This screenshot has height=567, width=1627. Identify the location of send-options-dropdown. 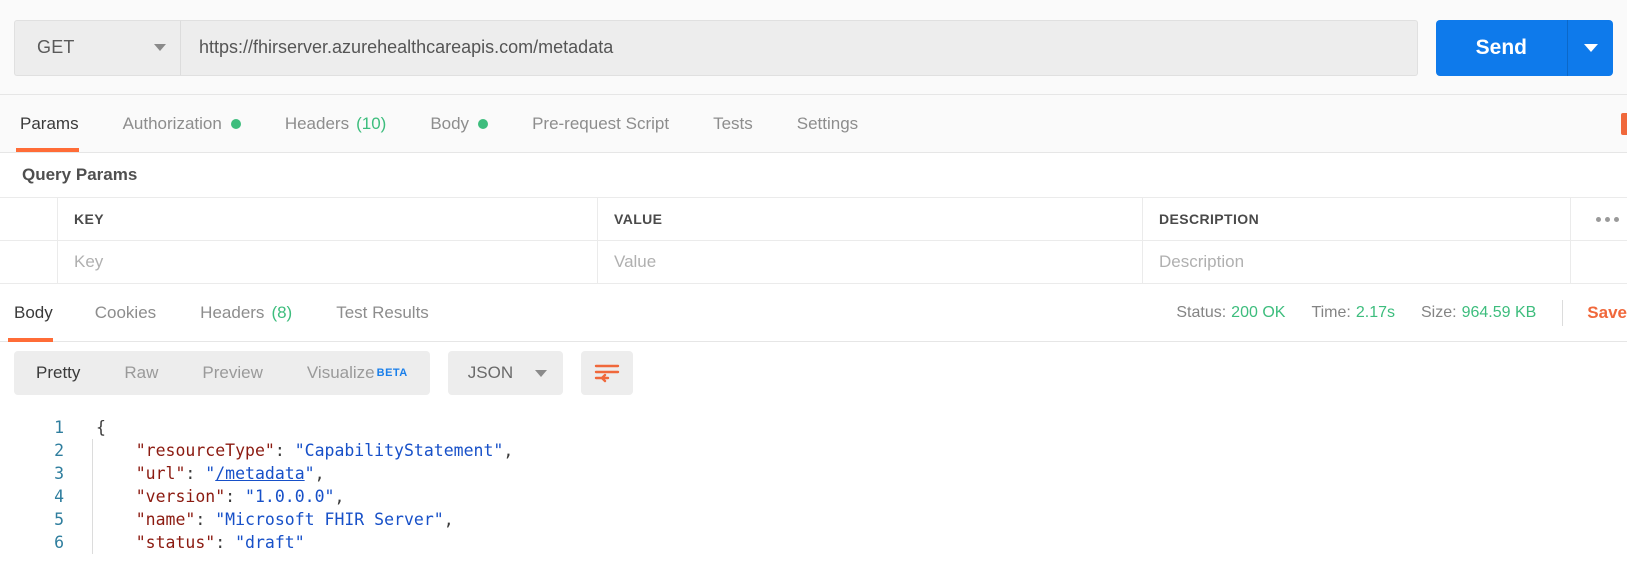
(1590, 47).